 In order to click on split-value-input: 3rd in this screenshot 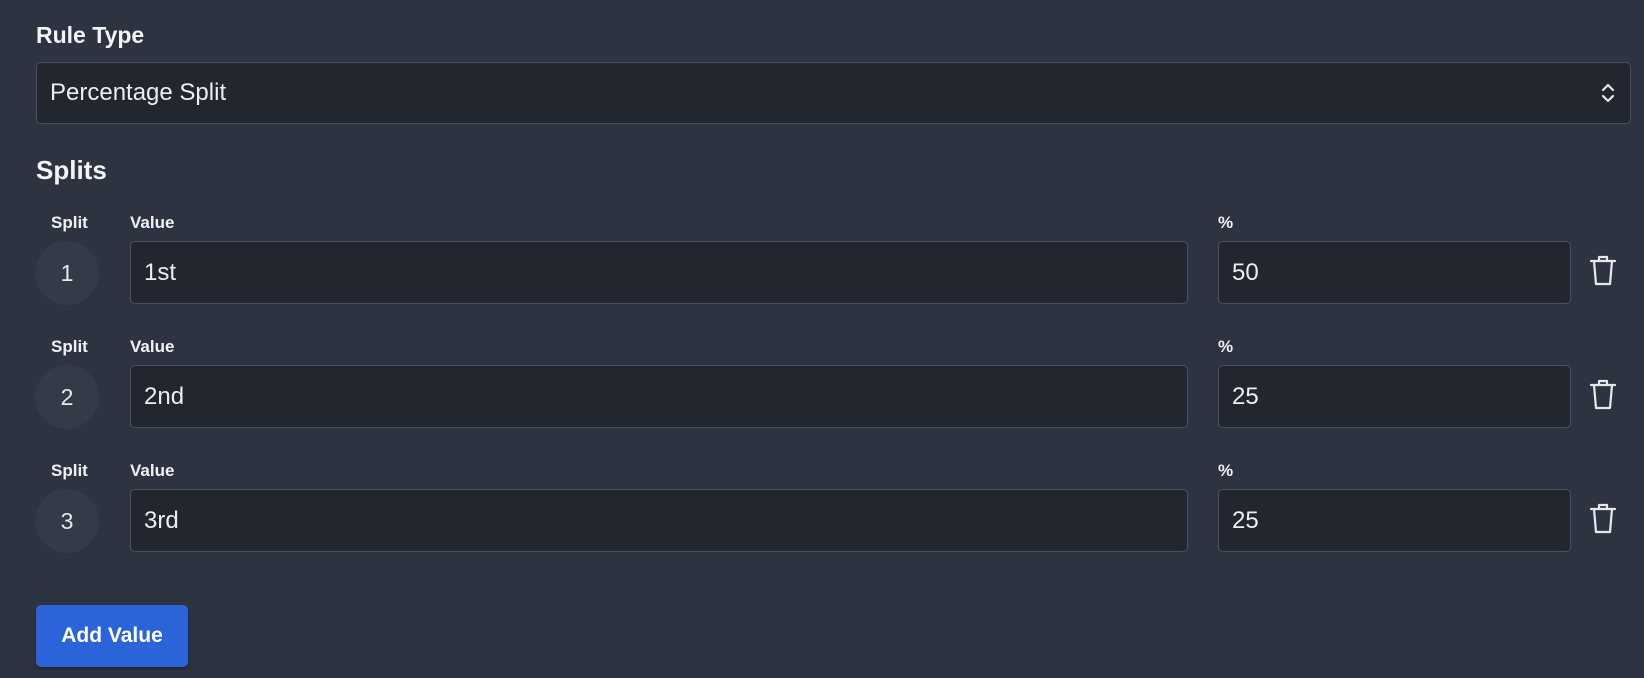, I will do `click(659, 520)`.